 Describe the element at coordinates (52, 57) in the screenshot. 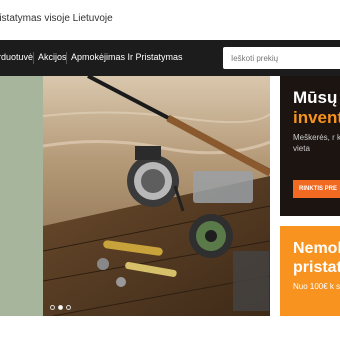

I see `nav-item-deals: Akcijos` at that location.